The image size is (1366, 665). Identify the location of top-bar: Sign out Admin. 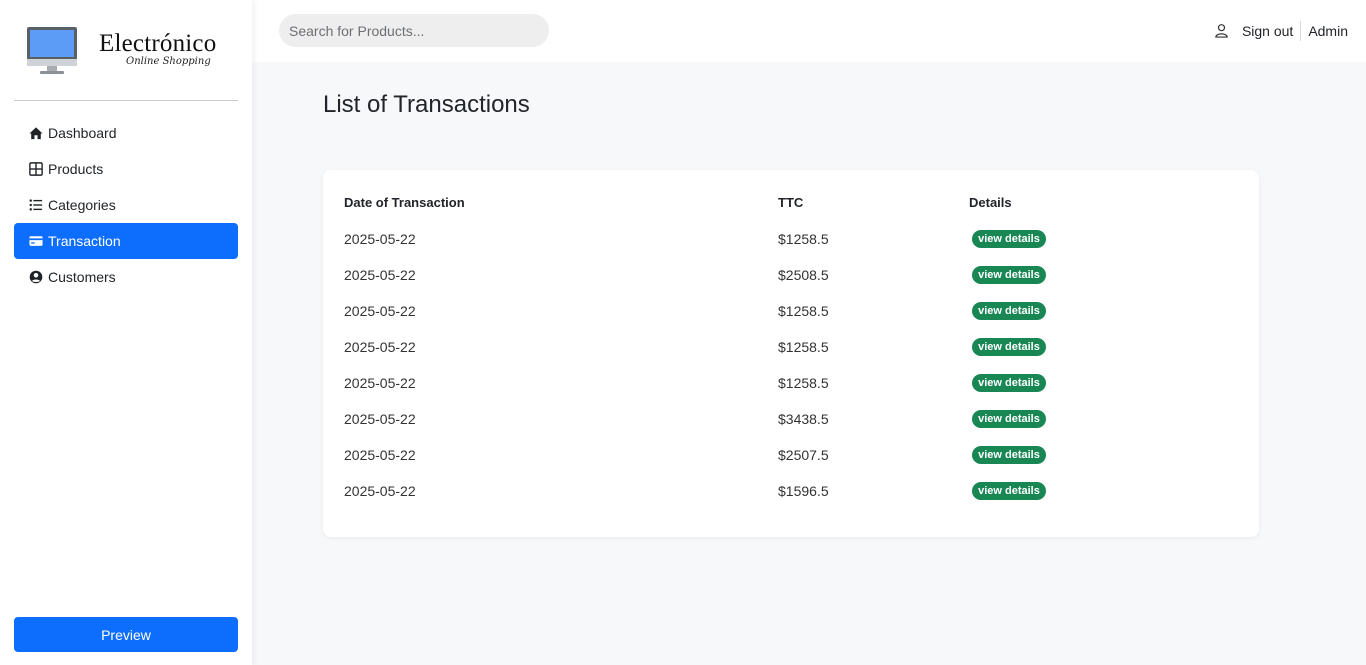
(809, 31).